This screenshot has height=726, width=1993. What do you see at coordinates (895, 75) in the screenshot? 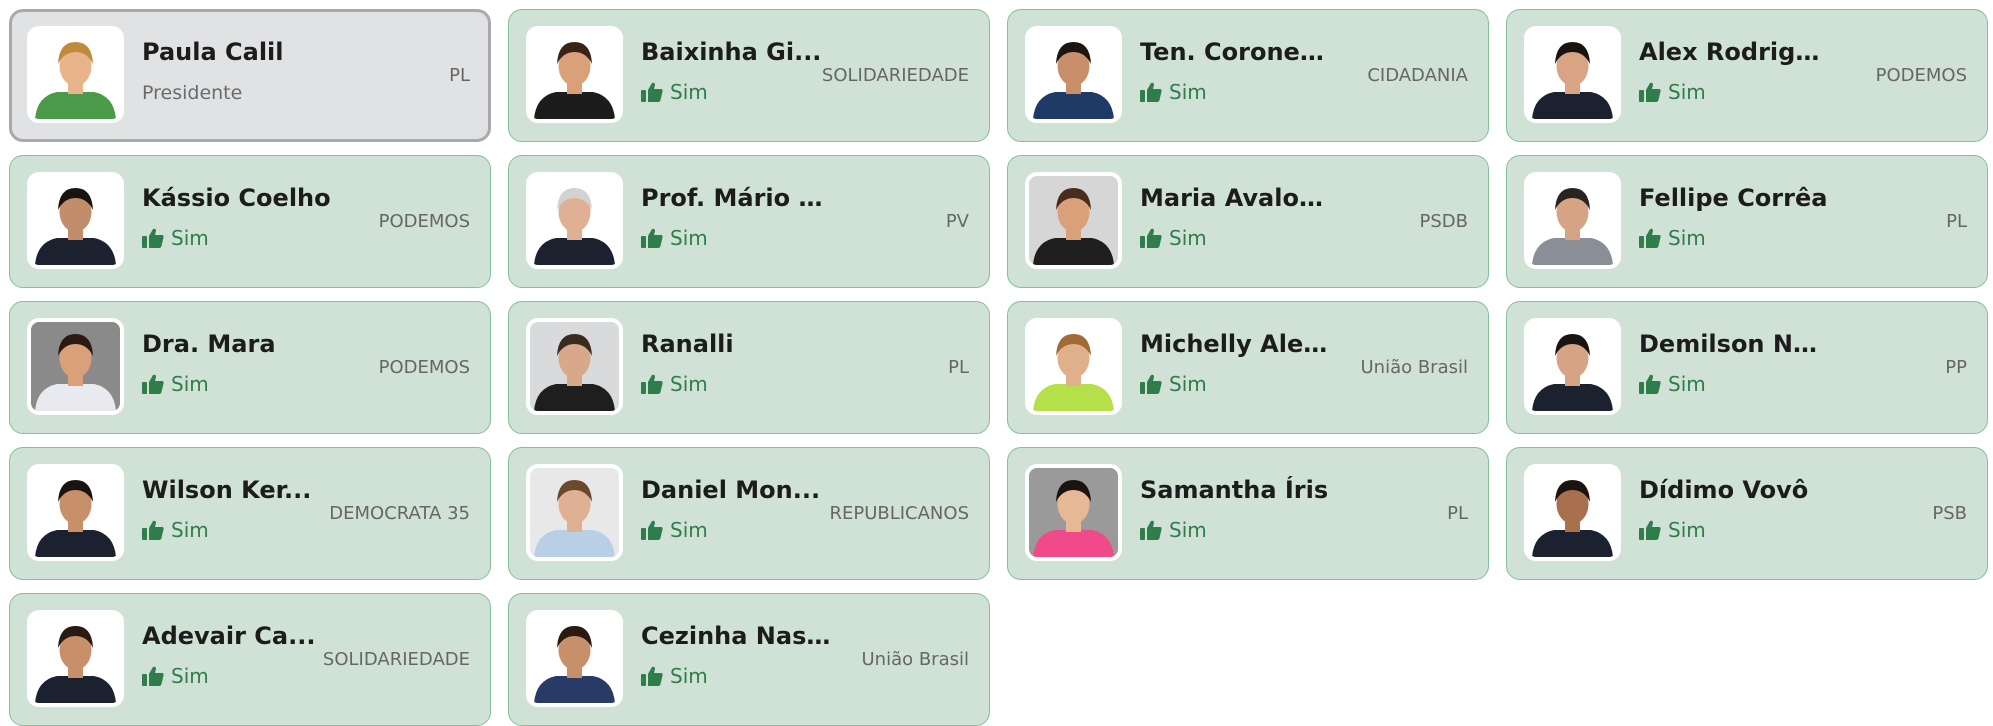
I see `party-label: SOLIDARIEDADE` at bounding box center [895, 75].